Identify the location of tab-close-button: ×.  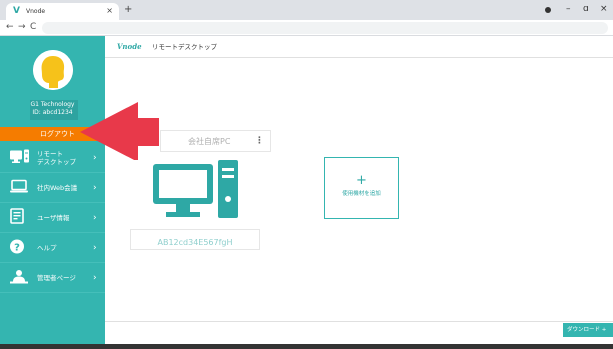
(109, 11).